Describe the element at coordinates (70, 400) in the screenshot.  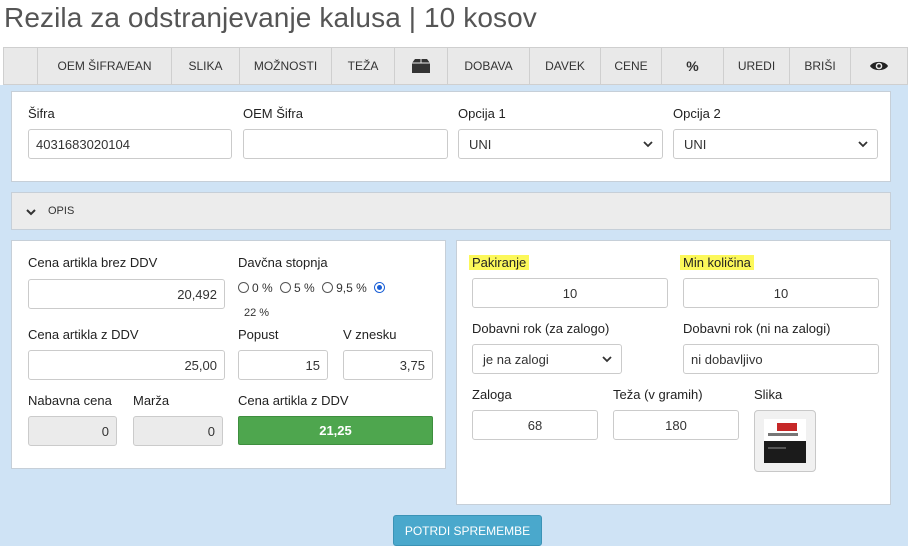
I see `nabavna-cena-label: Nabavna cena` at that location.